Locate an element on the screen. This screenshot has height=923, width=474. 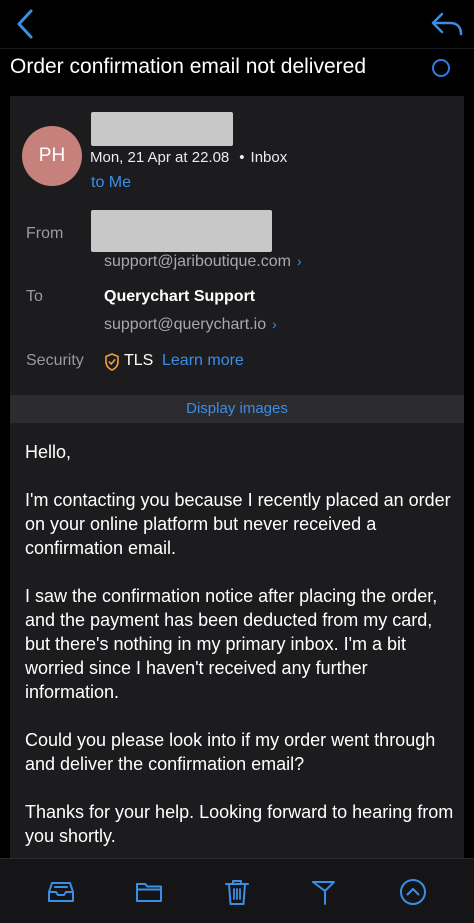
message-date: Mon, 21 Apr at 22.08 is located at coordinates (160, 157).